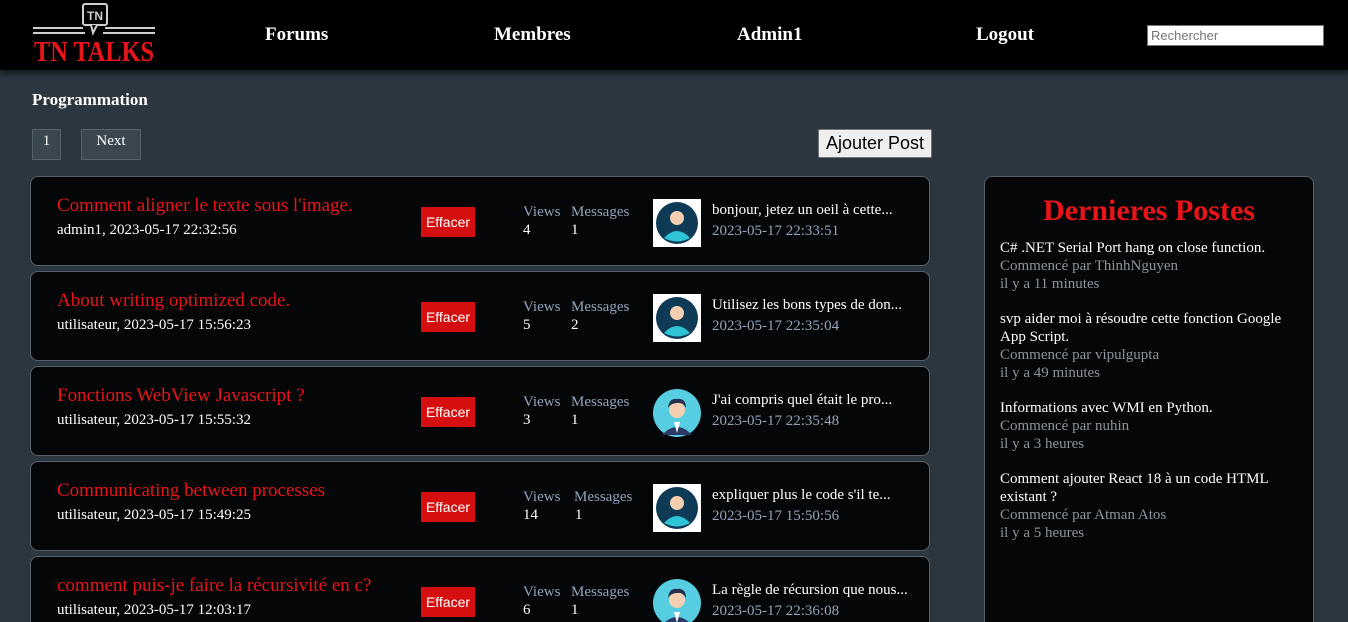 This screenshot has height=622, width=1348. Describe the element at coordinates (90, 99) in the screenshot. I see `category-title: Programmation` at that location.